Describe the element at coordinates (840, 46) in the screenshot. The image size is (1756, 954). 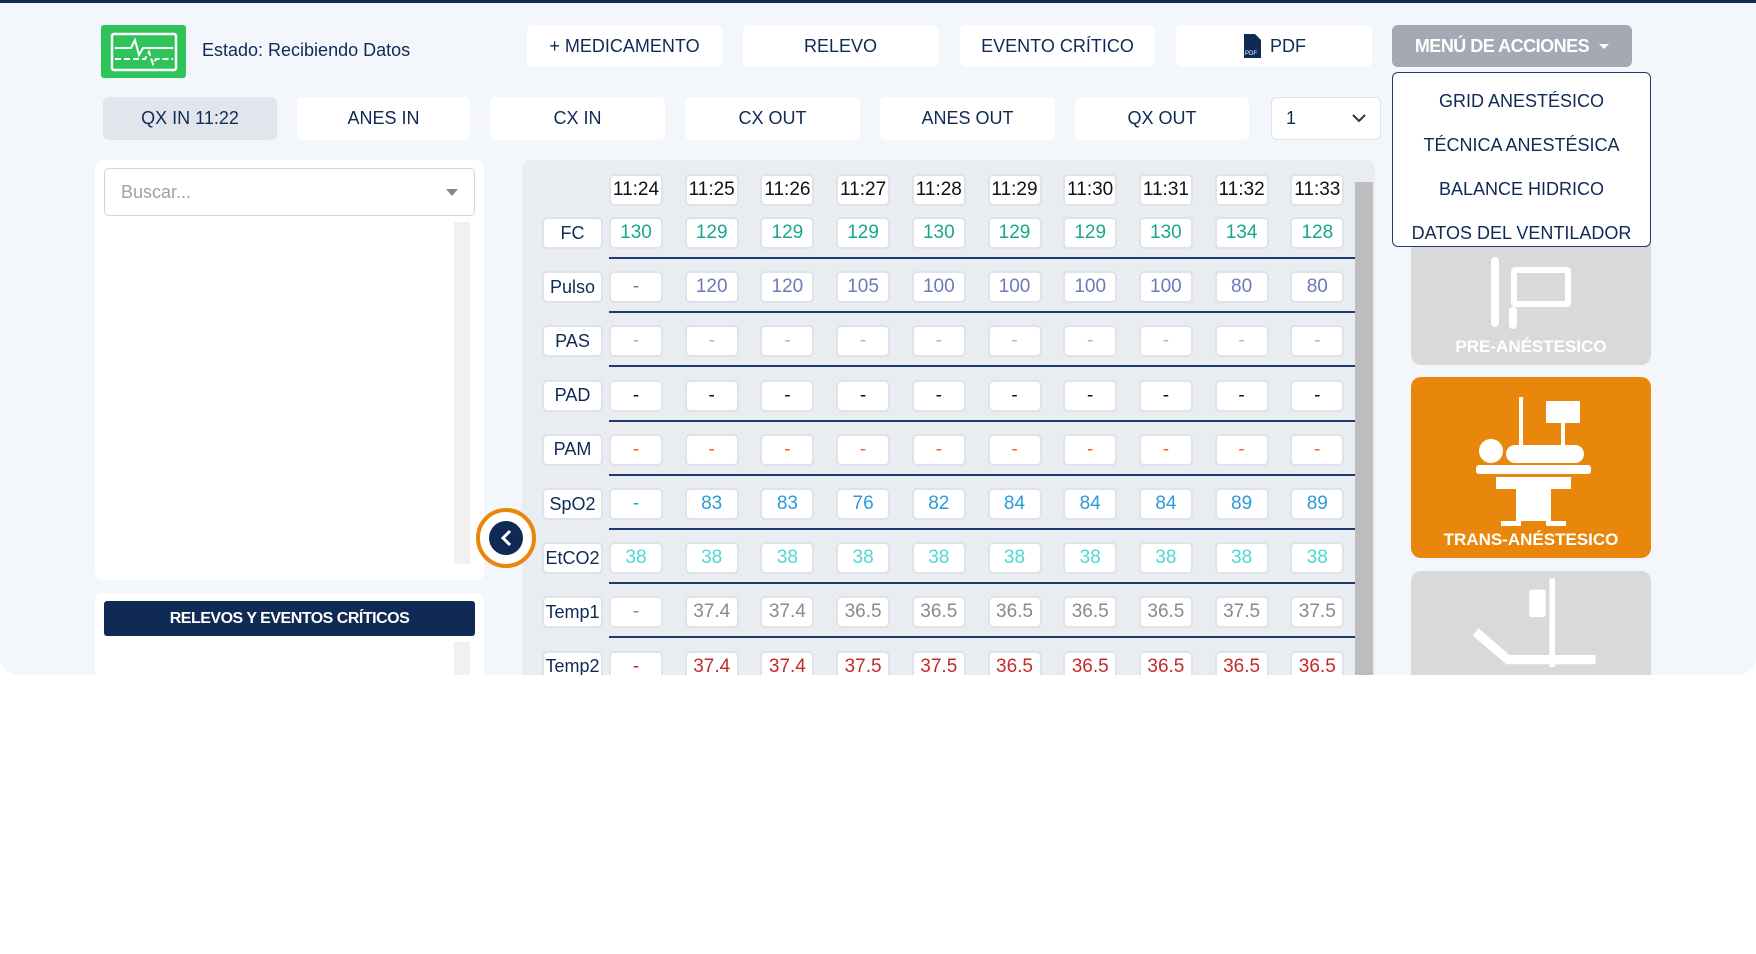
I see `relevo-button: RELEVO` at that location.